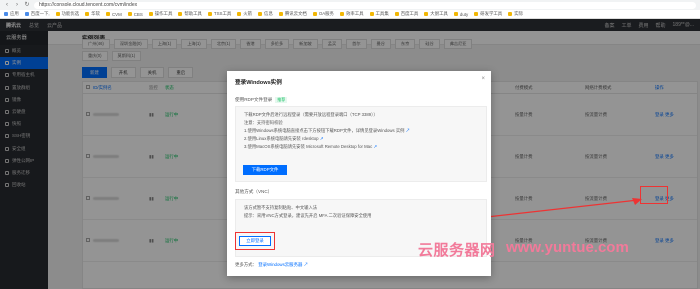 This screenshot has height=289, width=700. What do you see at coordinates (515, 14) in the screenshot?
I see `bookmark-item: 实际` at bounding box center [515, 14].